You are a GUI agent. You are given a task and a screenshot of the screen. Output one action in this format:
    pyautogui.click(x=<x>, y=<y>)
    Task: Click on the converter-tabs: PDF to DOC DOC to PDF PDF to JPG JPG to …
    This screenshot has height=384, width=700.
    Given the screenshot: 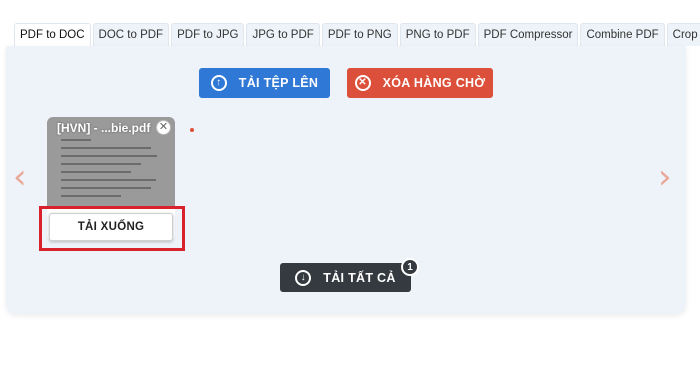 What is the action you would take?
    pyautogui.click(x=357, y=34)
    